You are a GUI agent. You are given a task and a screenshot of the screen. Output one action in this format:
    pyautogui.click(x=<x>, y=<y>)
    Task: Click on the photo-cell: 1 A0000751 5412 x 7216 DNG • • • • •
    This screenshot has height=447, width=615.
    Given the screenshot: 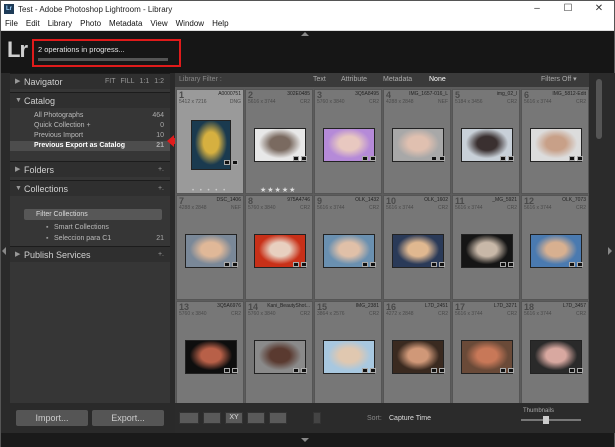 What is the action you would take?
    pyautogui.click(x=210, y=141)
    